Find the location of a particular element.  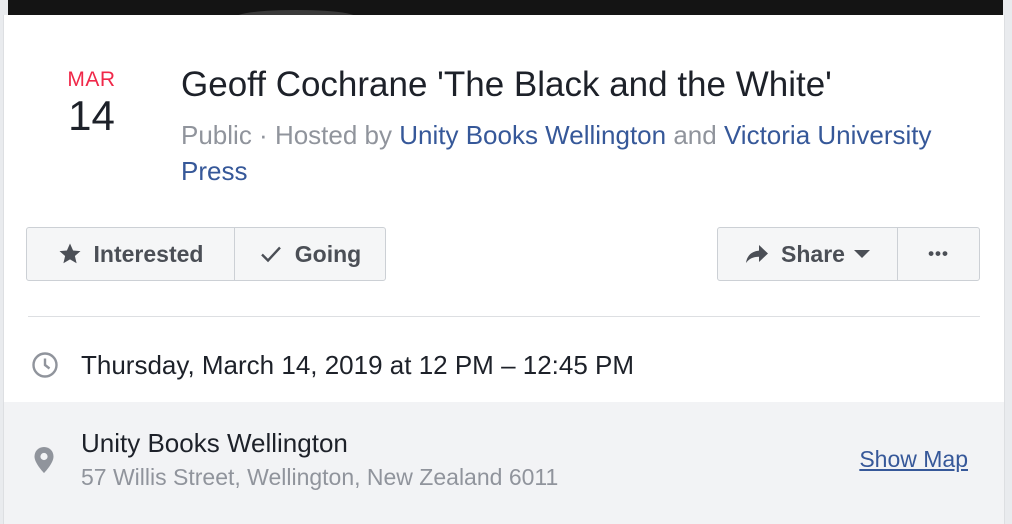

host-joiner: and is located at coordinates (695, 135).